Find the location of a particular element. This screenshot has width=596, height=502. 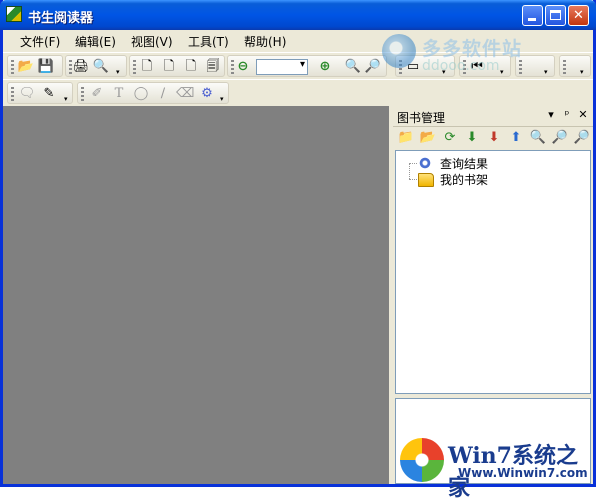

text-tool-icon: T is located at coordinates (119, 93).